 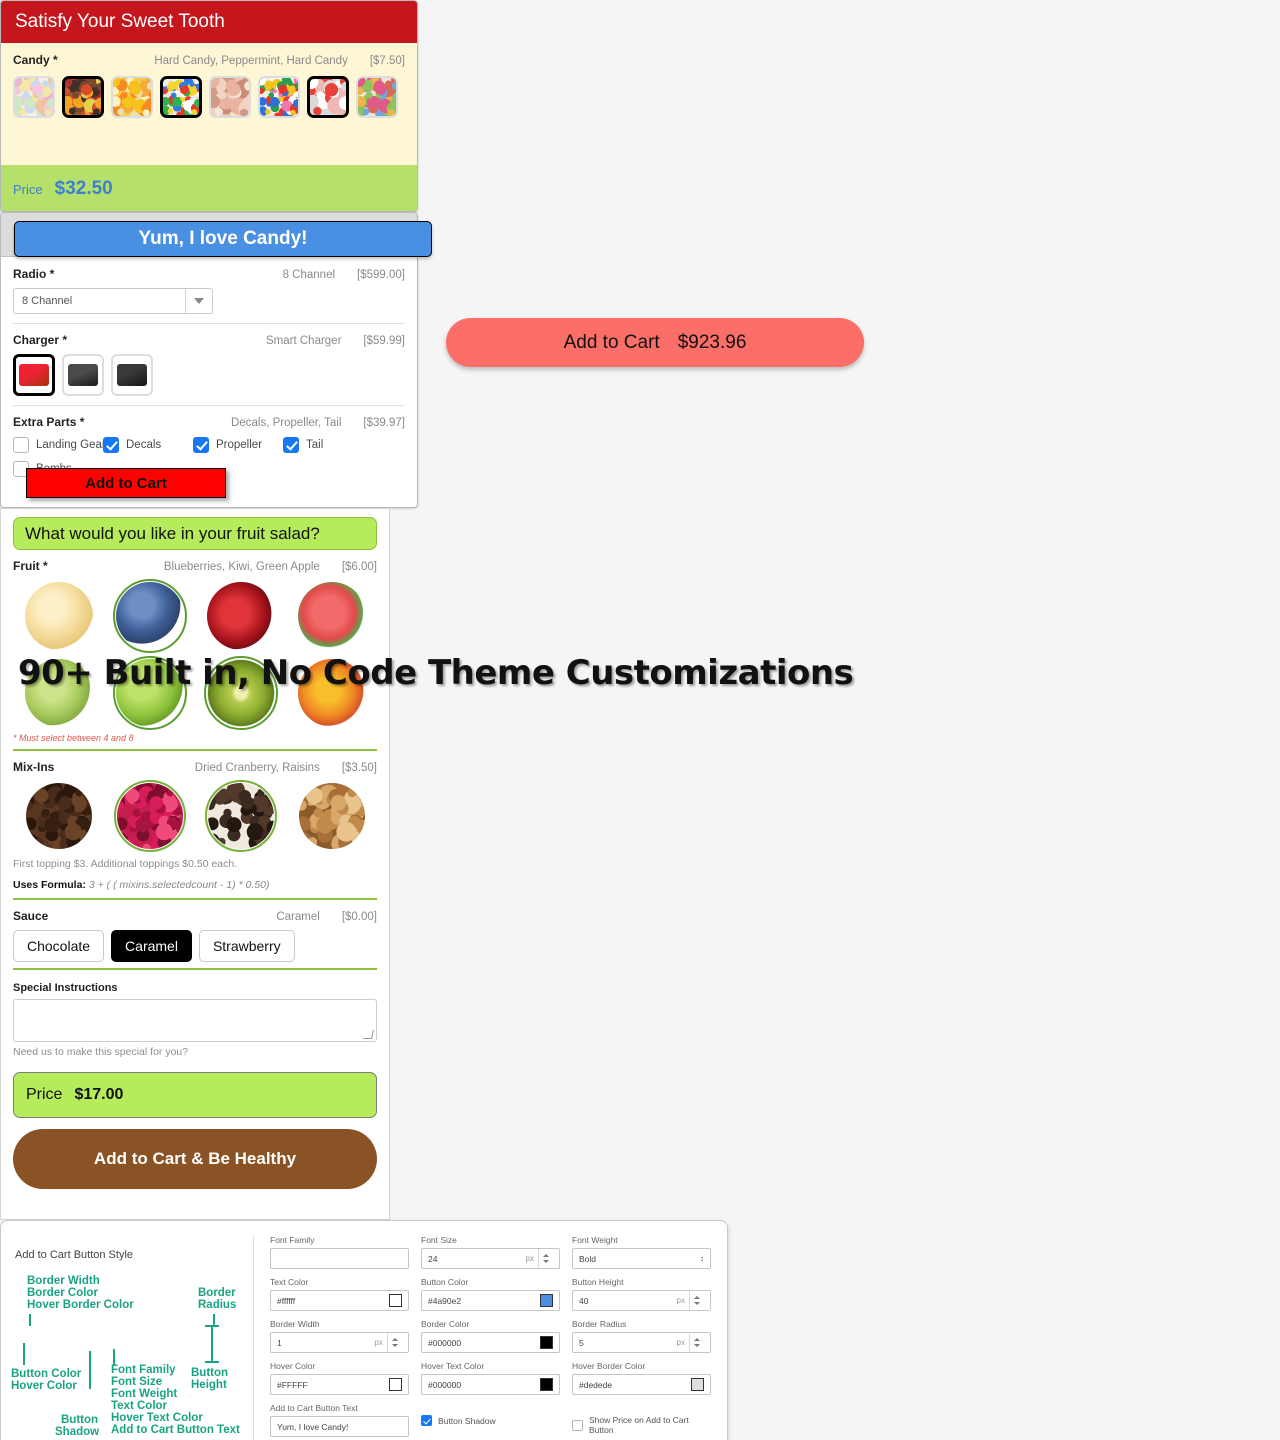 I want to click on field-button-height-unit: px, so click(x=680, y=1300).